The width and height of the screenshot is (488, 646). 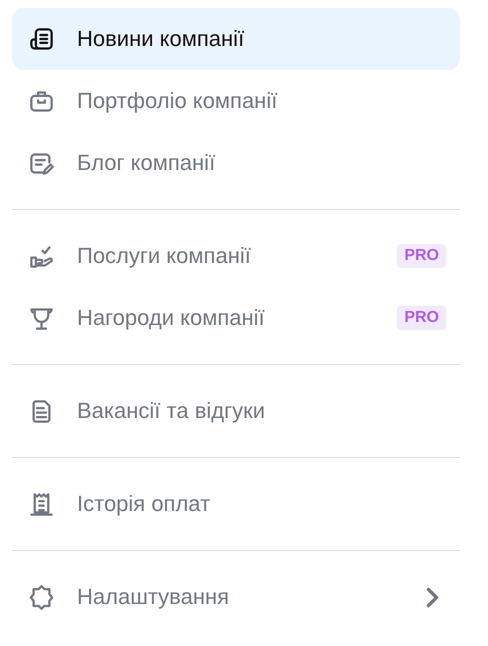 I want to click on sidebar-item: Налаштування, so click(x=236, y=597).